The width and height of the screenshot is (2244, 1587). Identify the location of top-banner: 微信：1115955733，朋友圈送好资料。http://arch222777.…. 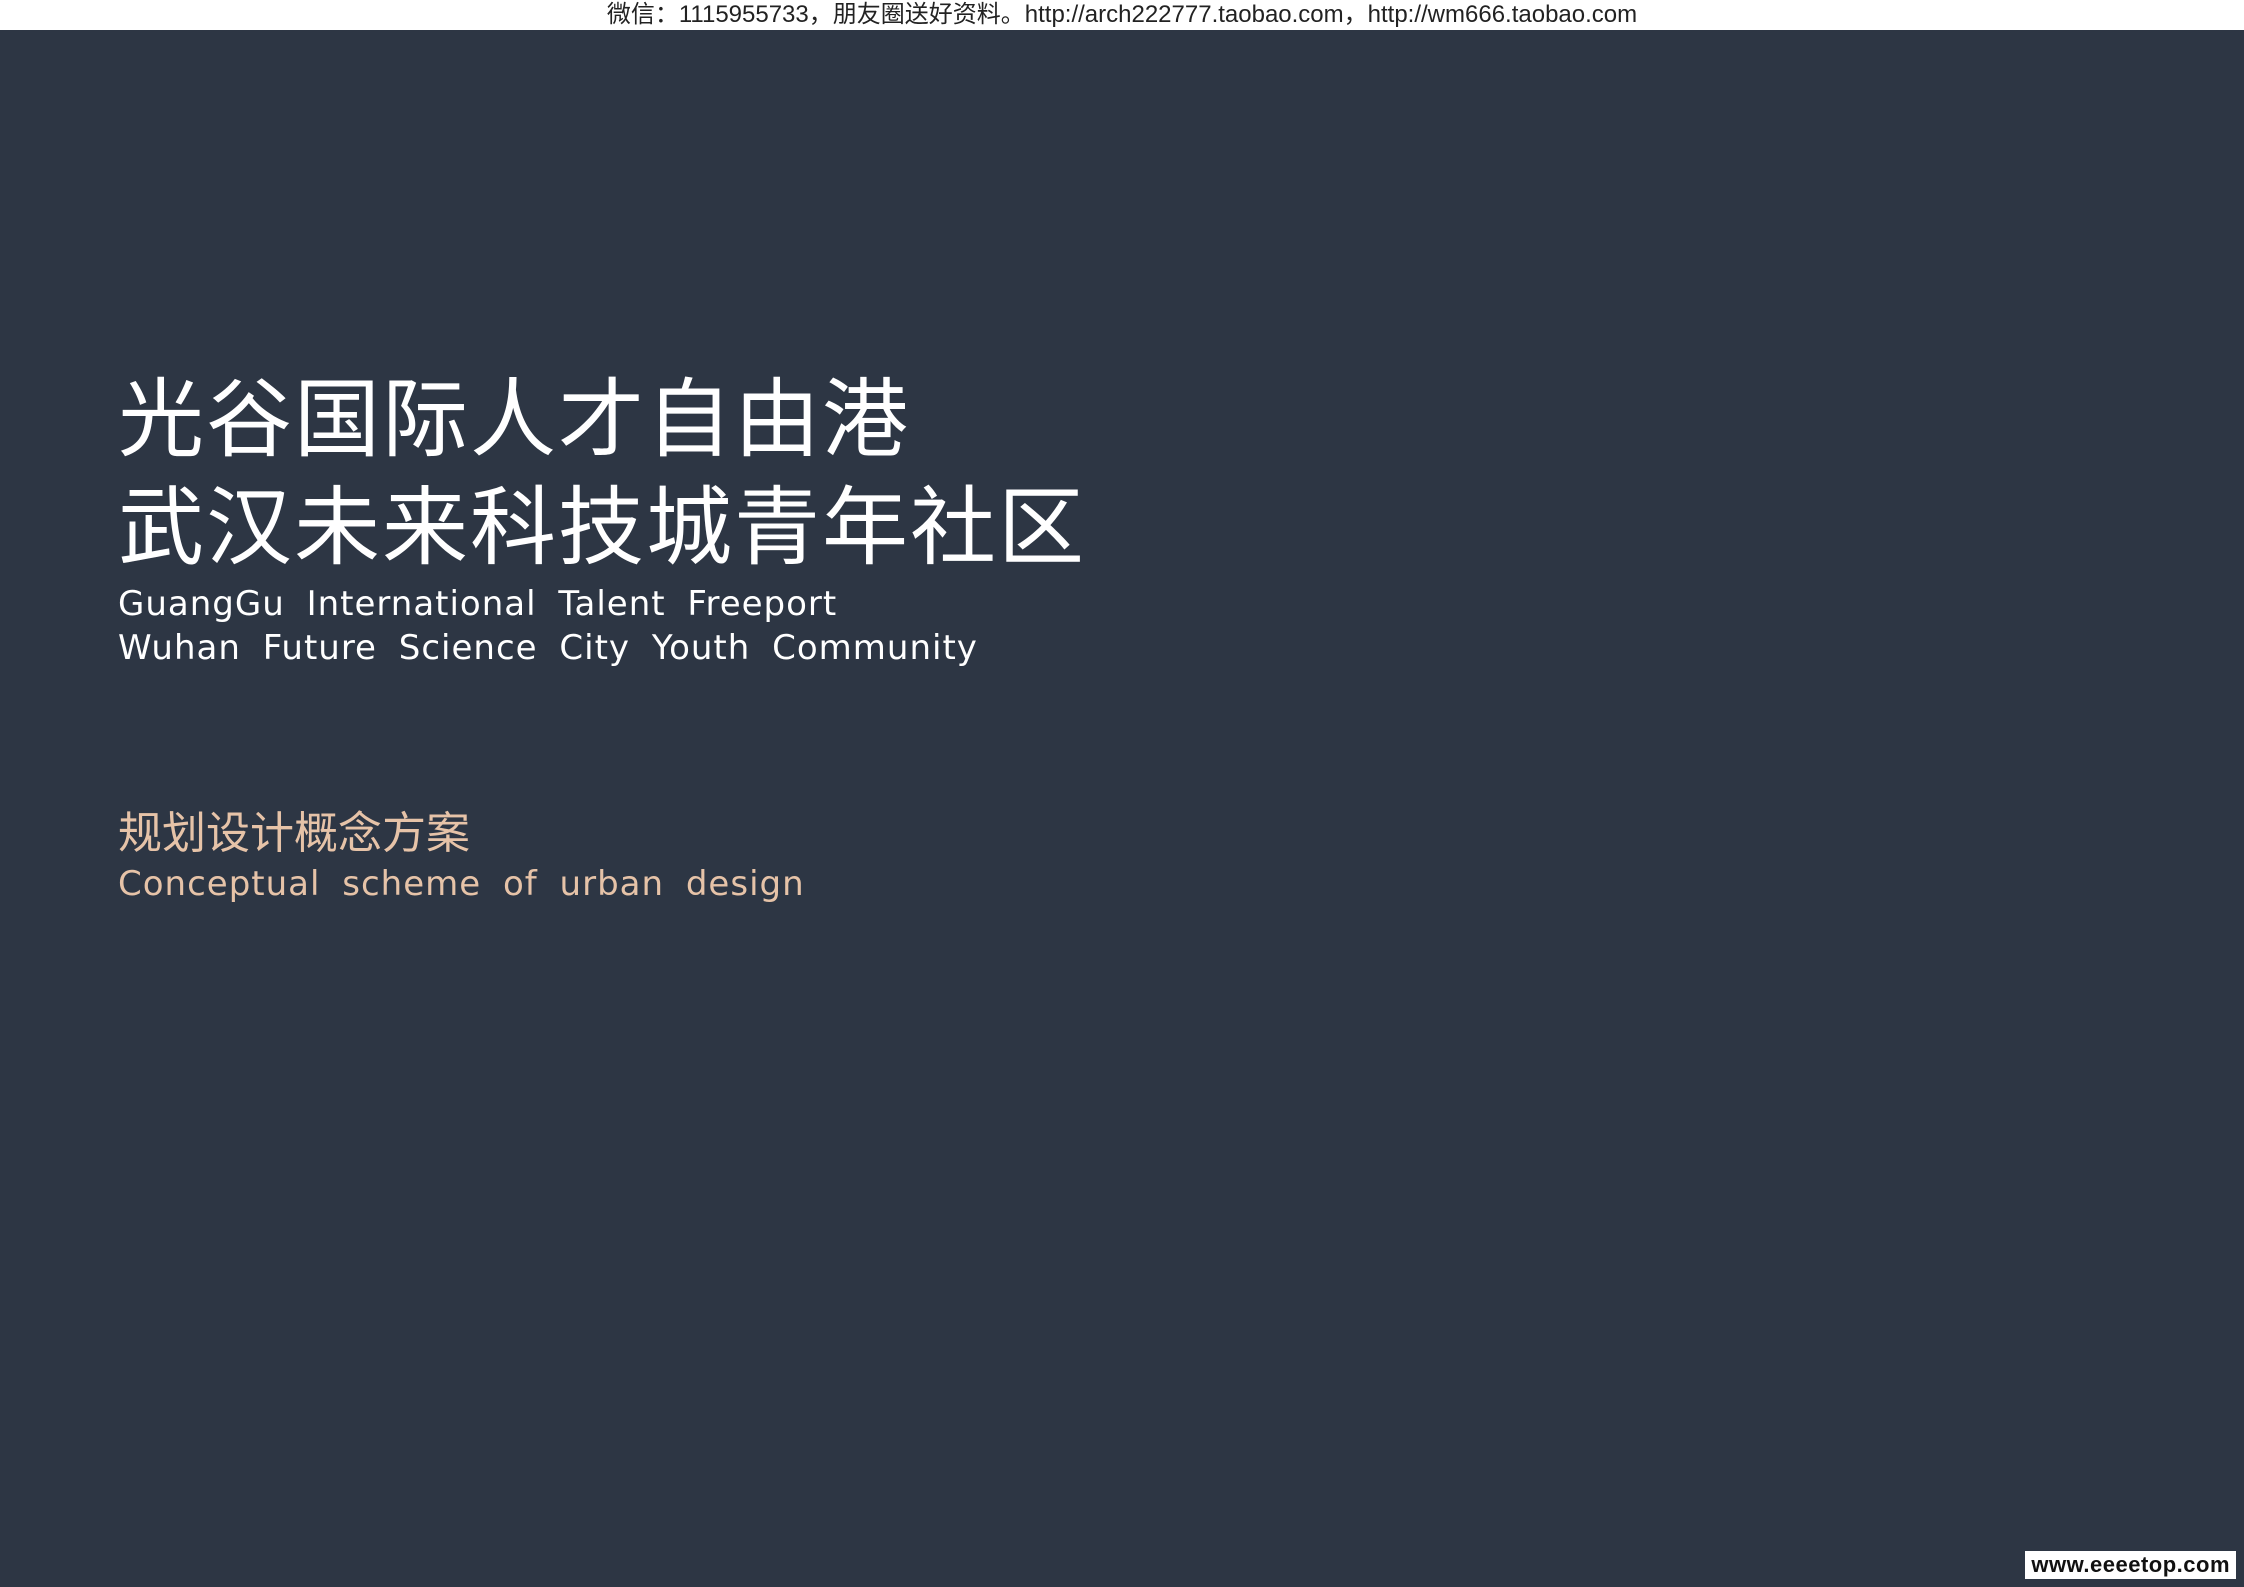
(1122, 15).